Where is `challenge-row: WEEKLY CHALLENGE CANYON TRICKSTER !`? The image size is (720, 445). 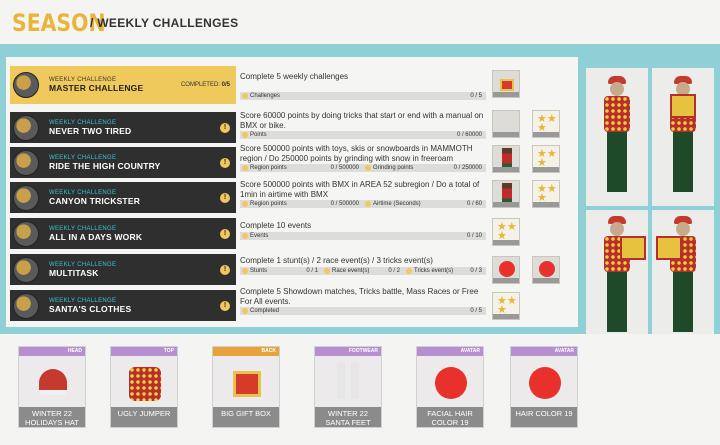
challenge-row: WEEKLY CHALLENGE CANYON TRICKSTER ! is located at coordinates (123, 197).